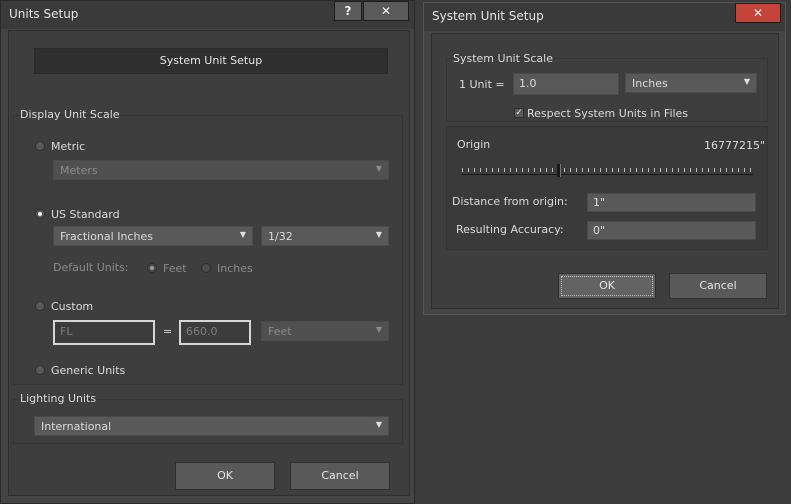 This screenshot has width=791, height=504. What do you see at coordinates (44, 14) in the screenshot?
I see `units-setup-title: Units Setup` at bounding box center [44, 14].